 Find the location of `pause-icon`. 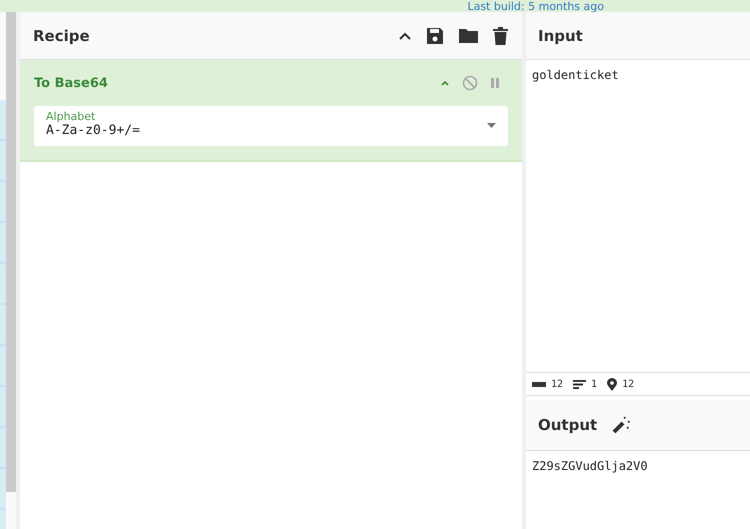

pause-icon is located at coordinates (495, 83).